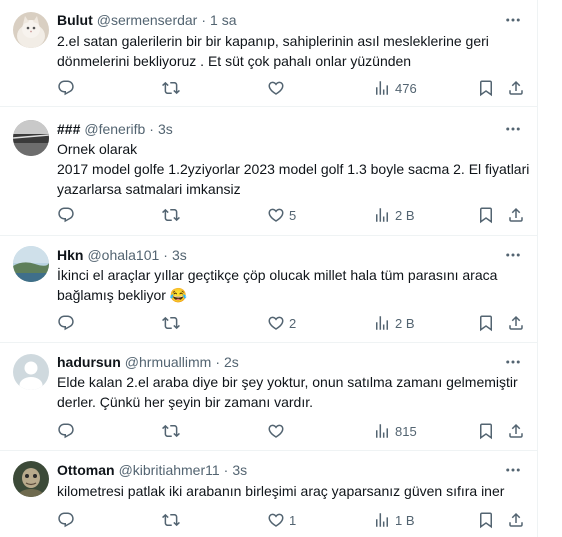 This screenshot has height=537, width=562. I want to click on like-button: 5, so click(281, 215).